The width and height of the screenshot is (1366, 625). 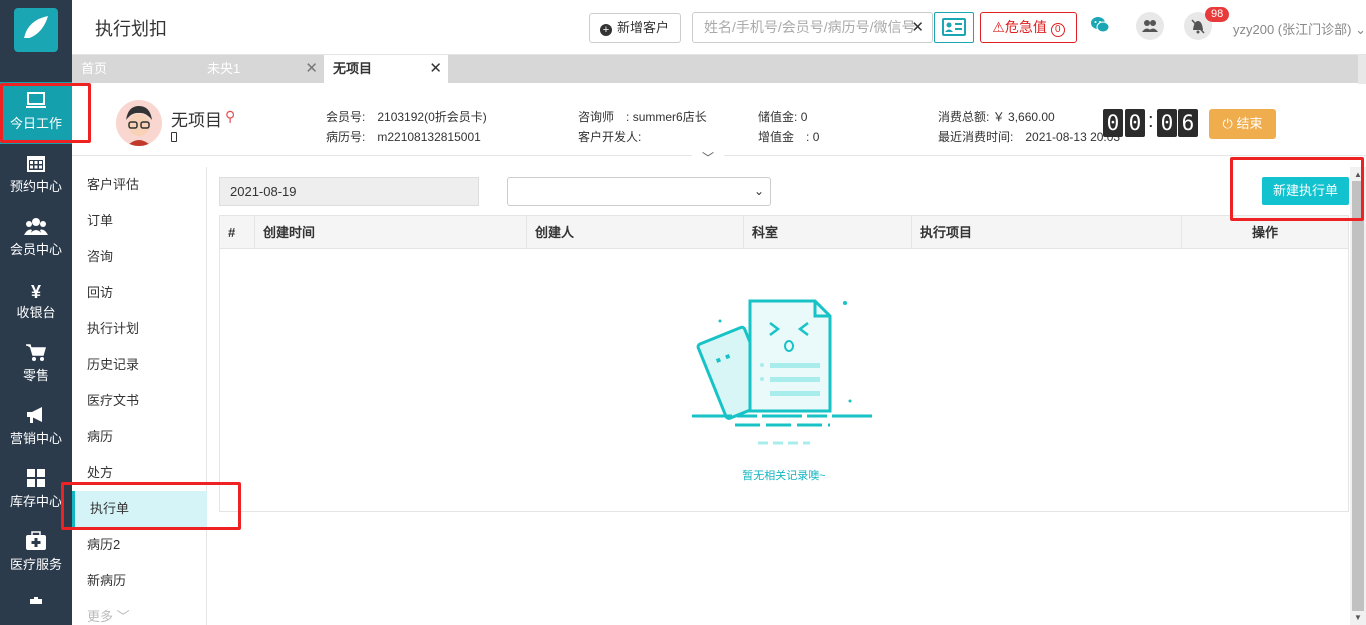 What do you see at coordinates (783, 117) in the screenshot?
I see `stored-value: 储值金: 0` at bounding box center [783, 117].